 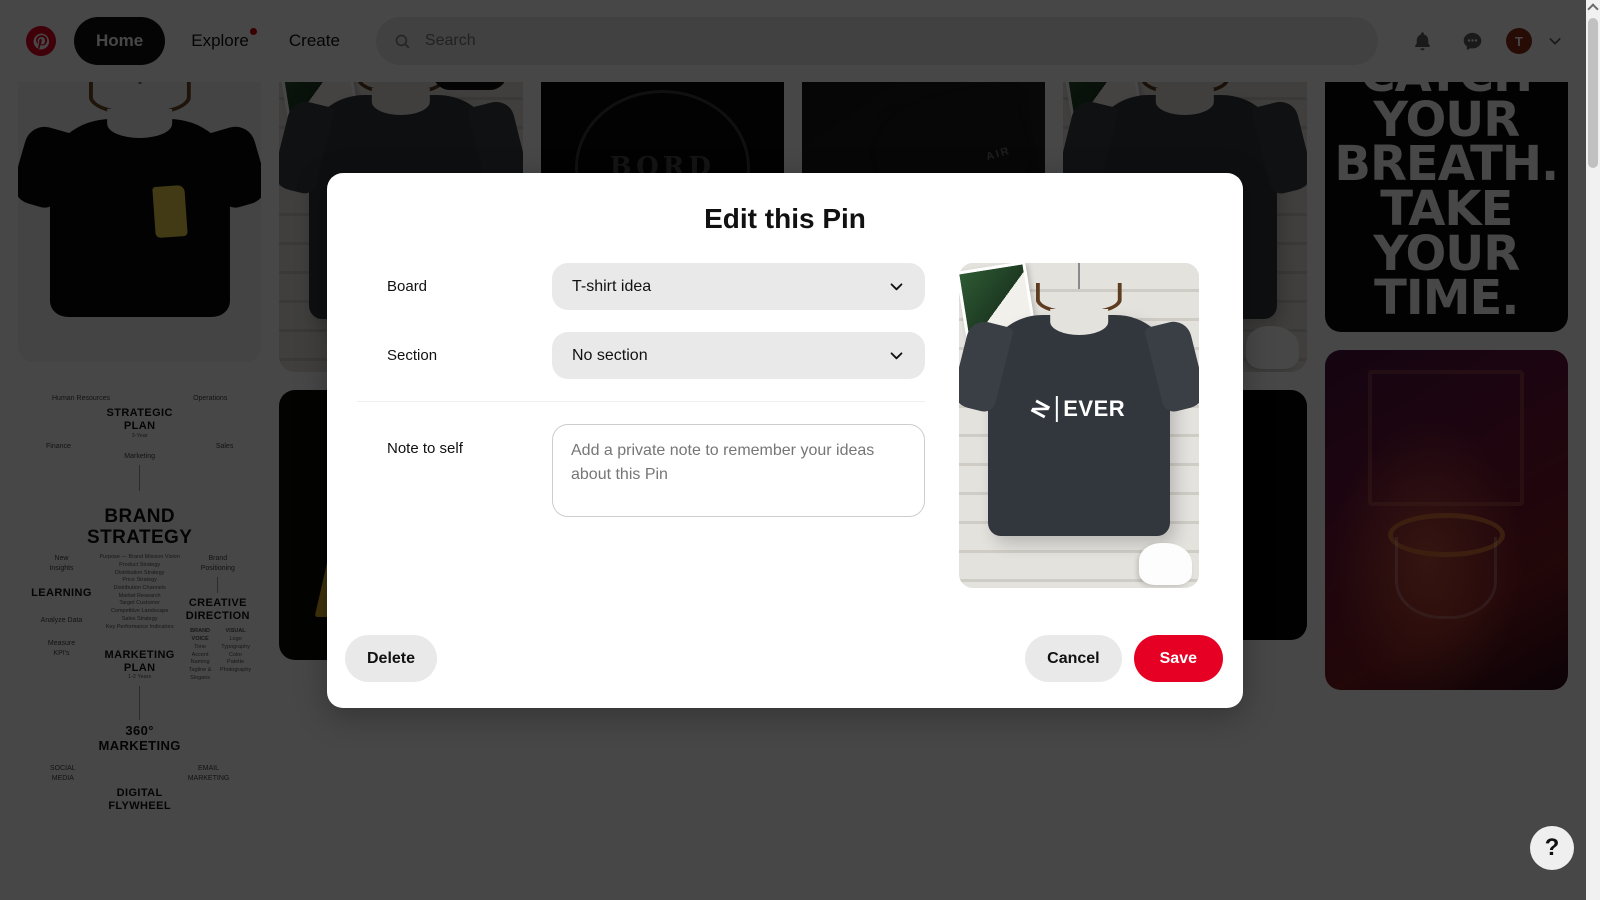 I want to click on save-button: Save, so click(x=1178, y=658).